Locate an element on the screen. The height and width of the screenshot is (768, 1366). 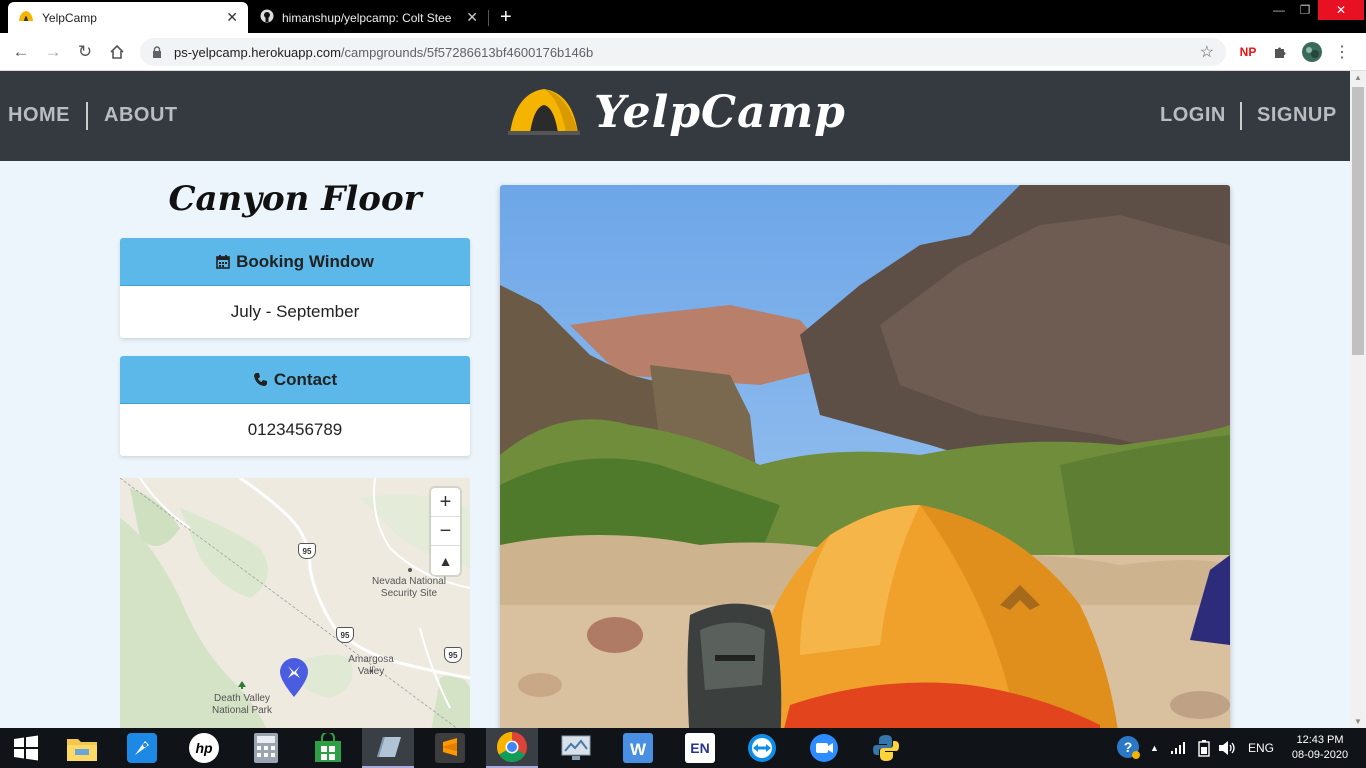
word-app-icon: W is located at coordinates (638, 748).